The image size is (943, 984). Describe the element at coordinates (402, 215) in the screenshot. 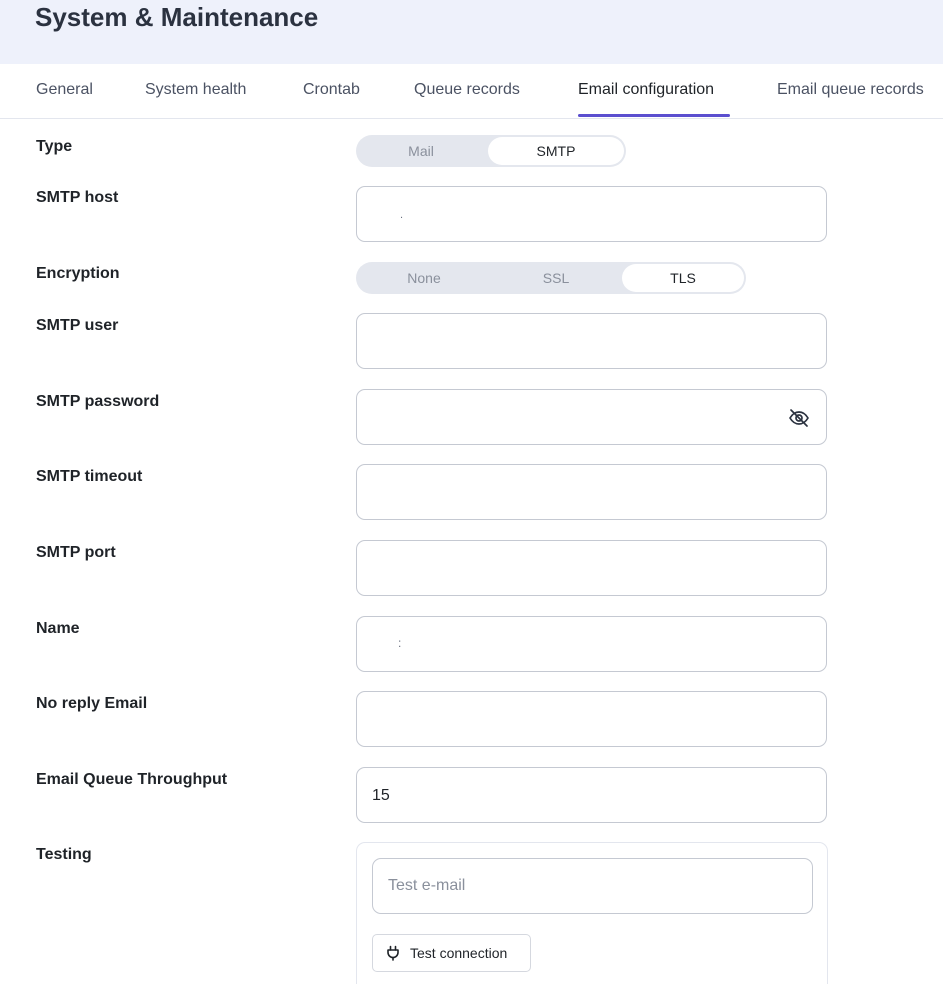

I see `smtp-host-value: .` at that location.